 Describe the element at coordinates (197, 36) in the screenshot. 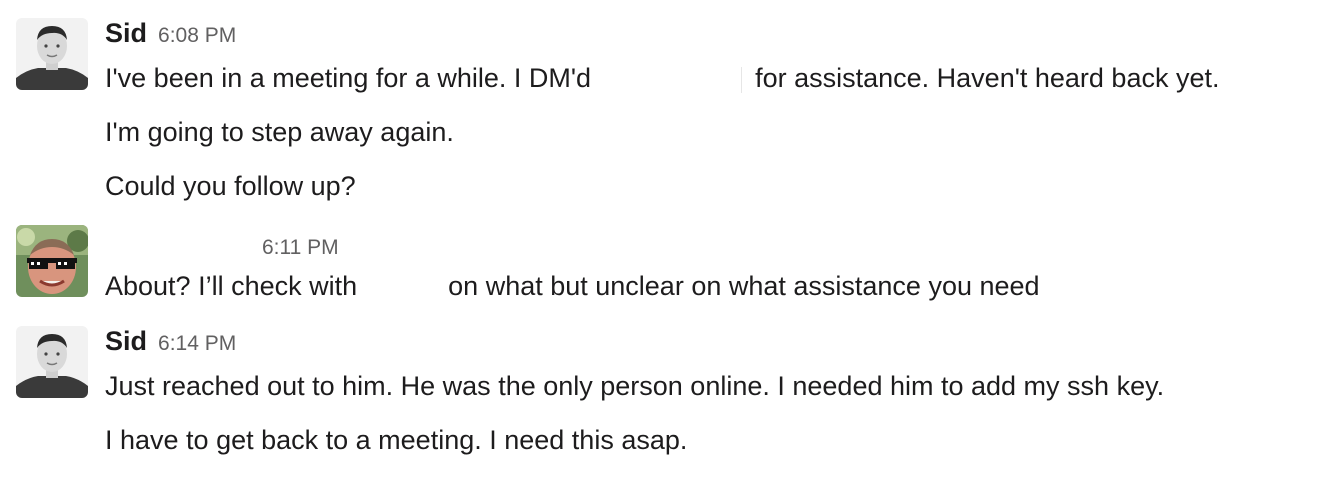

I see `timestamp: 6:08 PM` at that location.